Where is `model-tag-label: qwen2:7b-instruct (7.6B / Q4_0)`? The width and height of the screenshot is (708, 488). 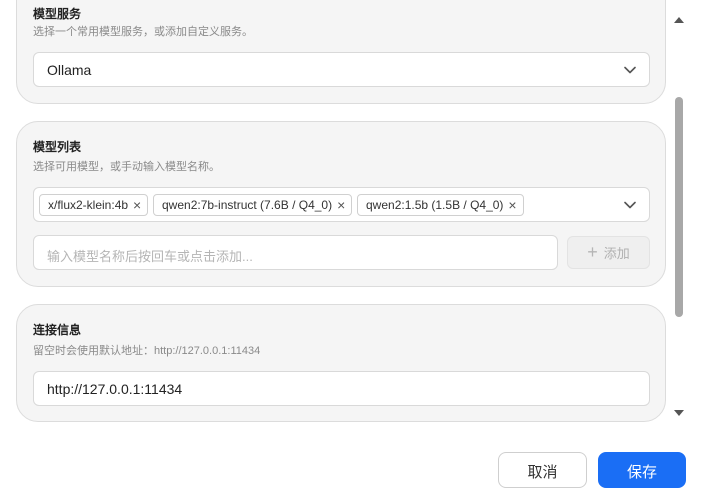 model-tag-label: qwen2:7b-instruct (7.6B / Q4_0) is located at coordinates (247, 205).